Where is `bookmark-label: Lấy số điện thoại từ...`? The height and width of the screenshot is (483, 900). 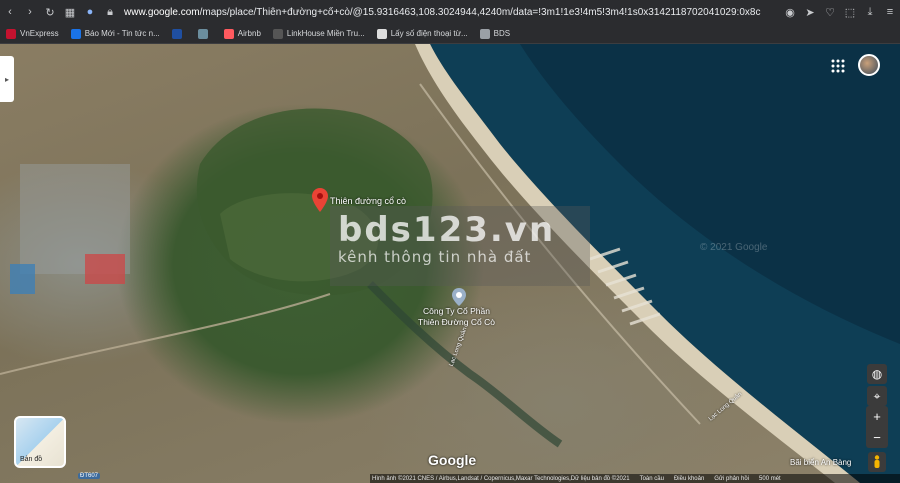
bookmark-label: Lấy số điện thoại từ... is located at coordinates (429, 33).